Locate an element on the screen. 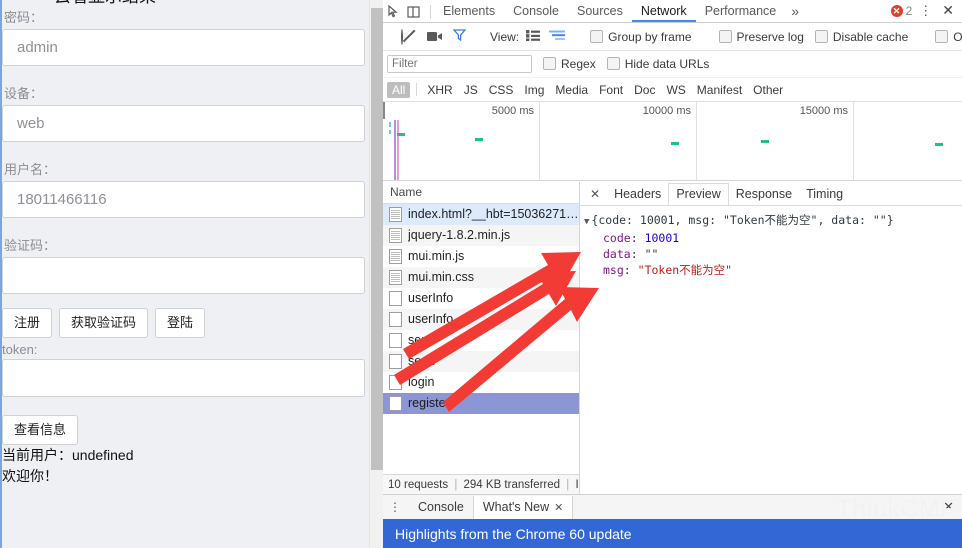 The height and width of the screenshot is (548, 962). type-filter-ws: WS is located at coordinates (675, 90).